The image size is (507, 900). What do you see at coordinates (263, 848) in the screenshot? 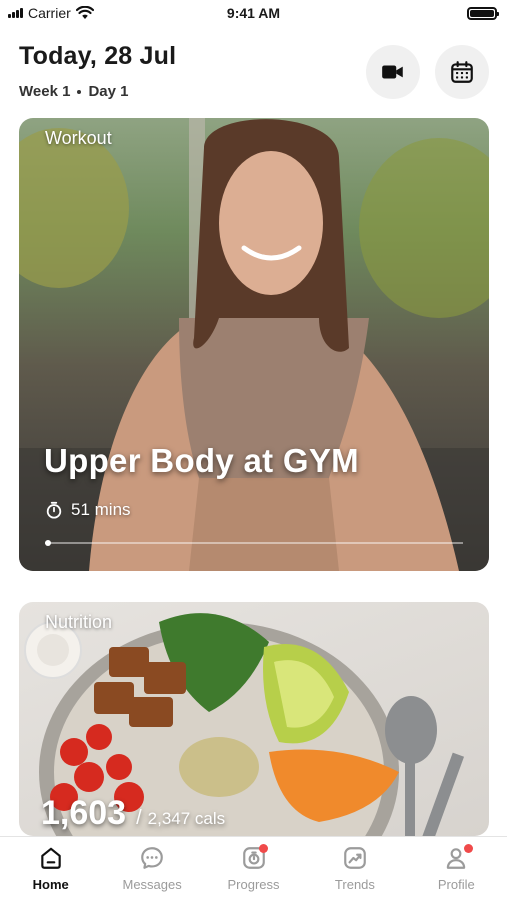
I see `progress-badge` at bounding box center [263, 848].